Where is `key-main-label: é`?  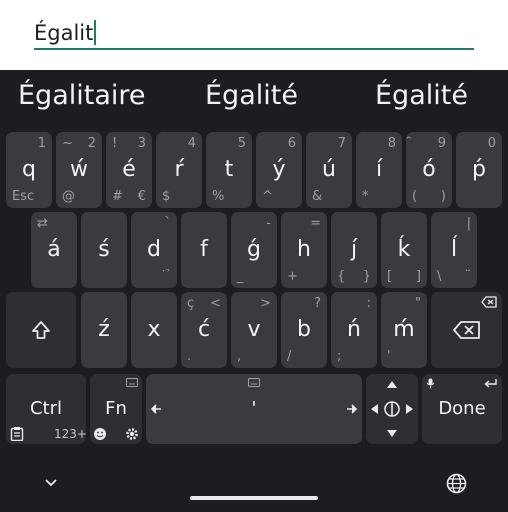 key-main-label: é is located at coordinates (129, 169).